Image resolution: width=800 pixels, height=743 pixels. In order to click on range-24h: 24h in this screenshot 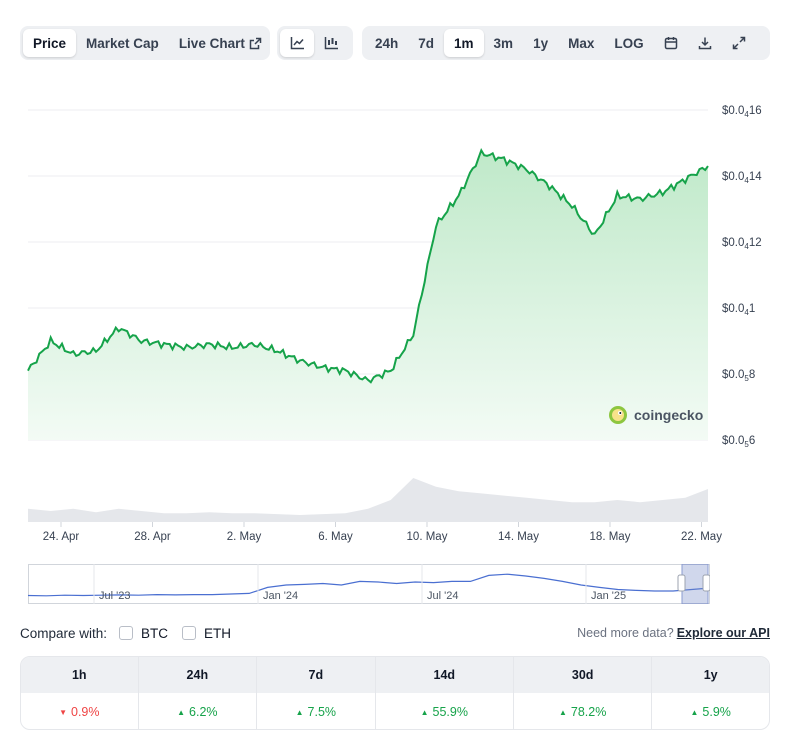, I will do `click(386, 43)`.